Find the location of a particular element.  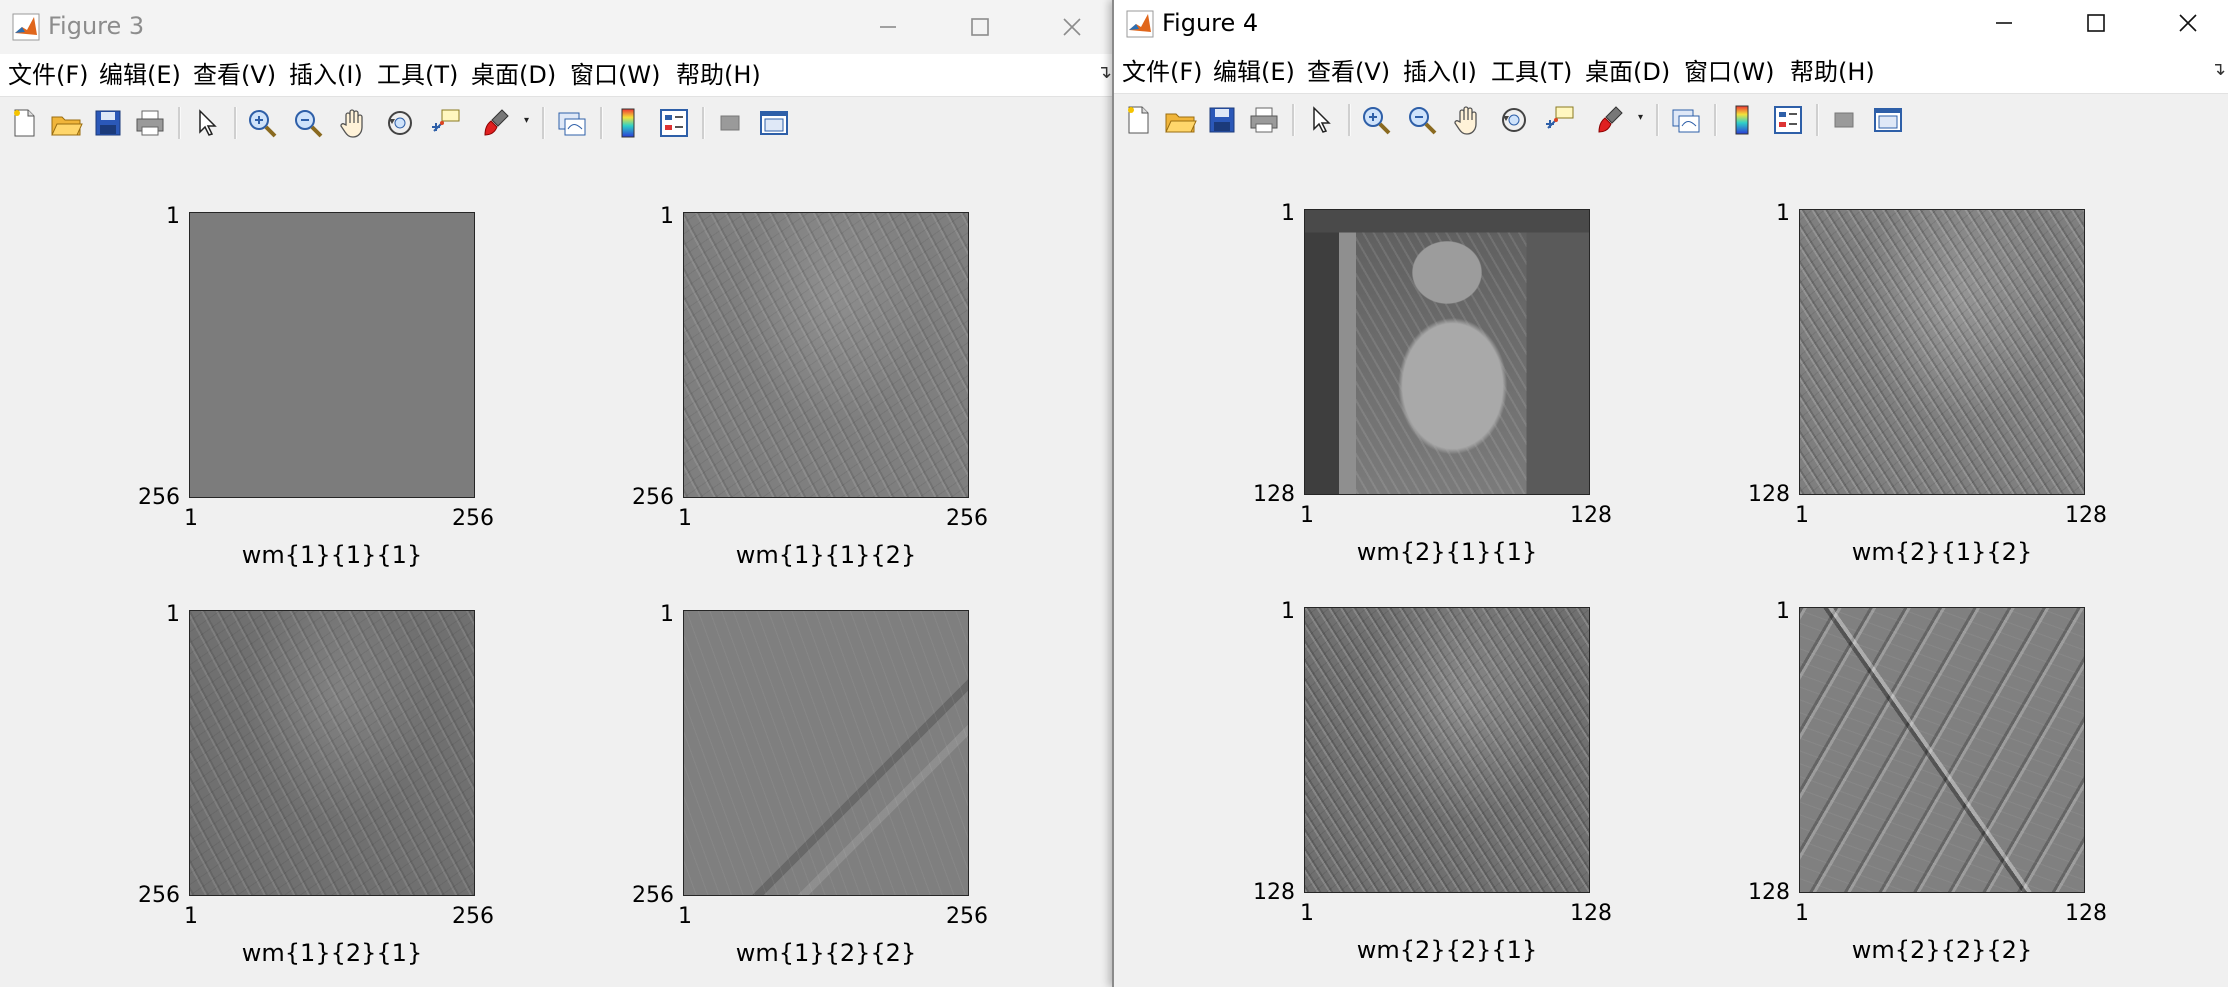

minimize-icon is located at coordinates (888, 27).